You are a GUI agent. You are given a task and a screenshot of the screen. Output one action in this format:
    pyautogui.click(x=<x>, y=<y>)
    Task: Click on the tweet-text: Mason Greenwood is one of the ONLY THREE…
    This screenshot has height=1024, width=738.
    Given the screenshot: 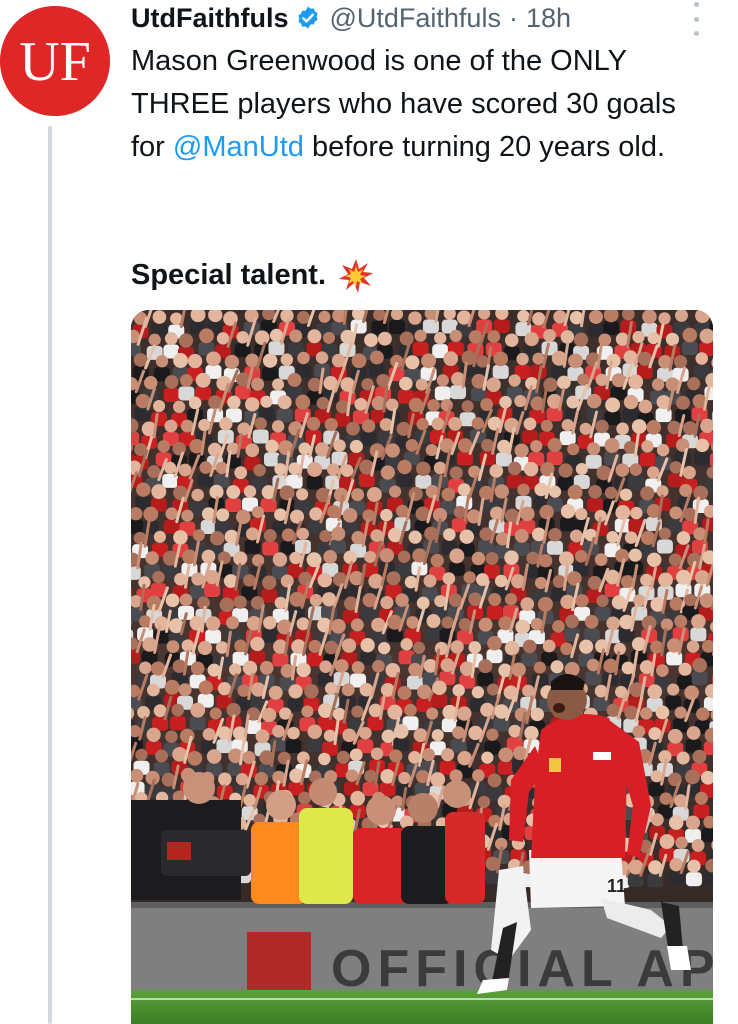 What is the action you would take?
    pyautogui.click(x=421, y=104)
    